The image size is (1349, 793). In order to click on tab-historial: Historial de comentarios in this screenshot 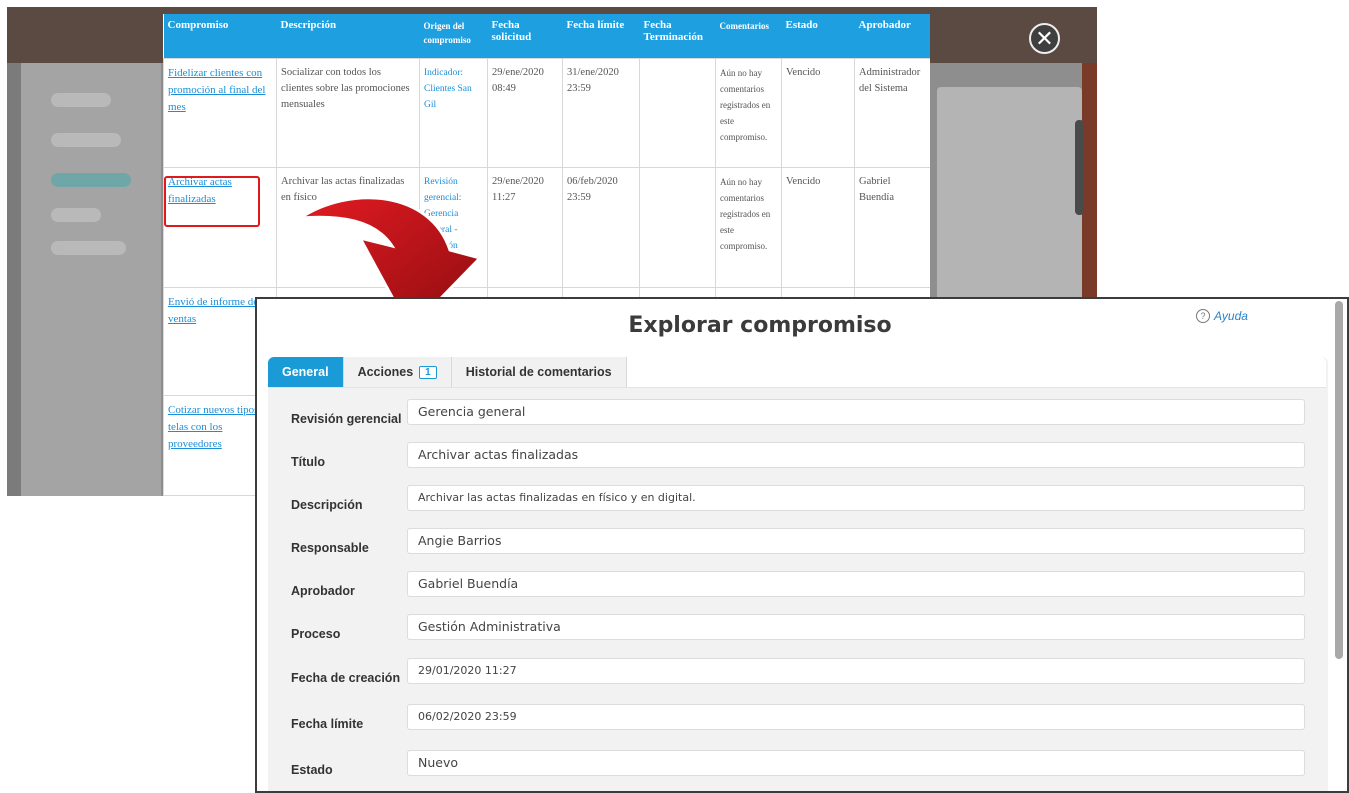, I will do `click(539, 372)`.